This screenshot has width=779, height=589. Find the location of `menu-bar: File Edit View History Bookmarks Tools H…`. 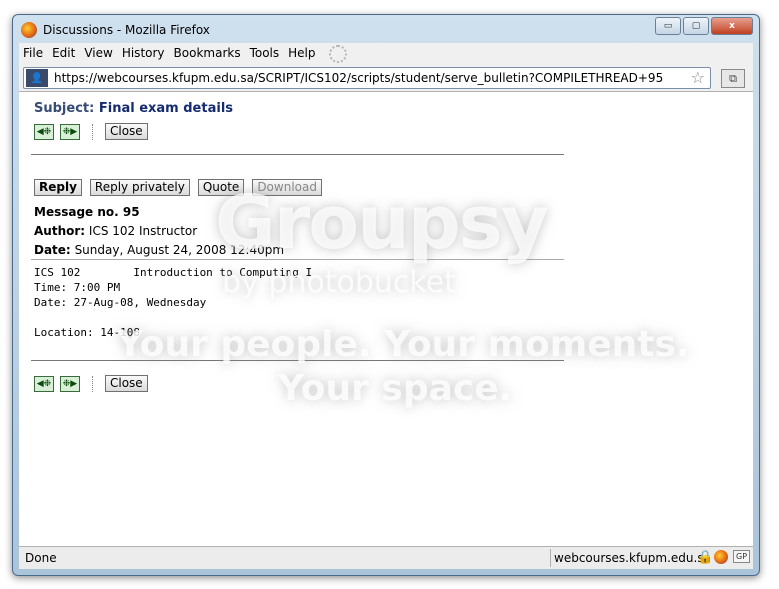

menu-bar: File Edit View History Bookmarks Tools H… is located at coordinates (185, 54).